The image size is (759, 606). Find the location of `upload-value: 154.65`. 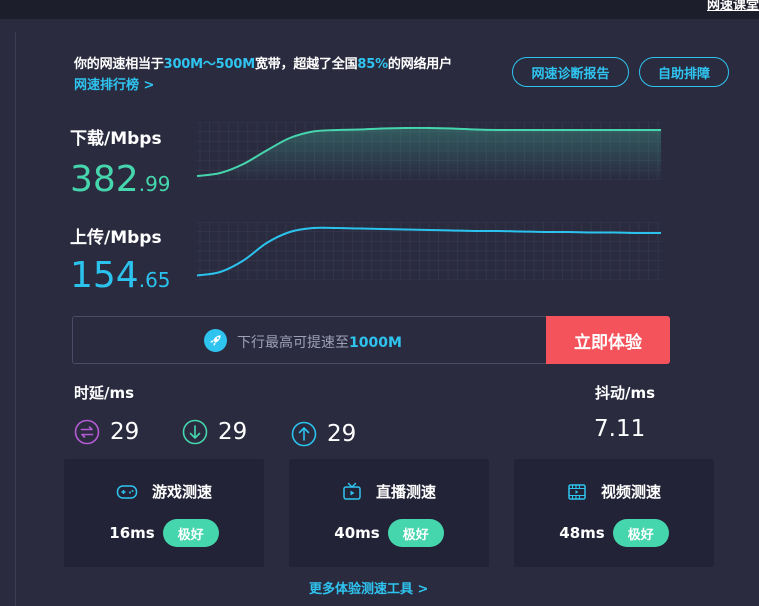

upload-value: 154.65 is located at coordinates (120, 276).